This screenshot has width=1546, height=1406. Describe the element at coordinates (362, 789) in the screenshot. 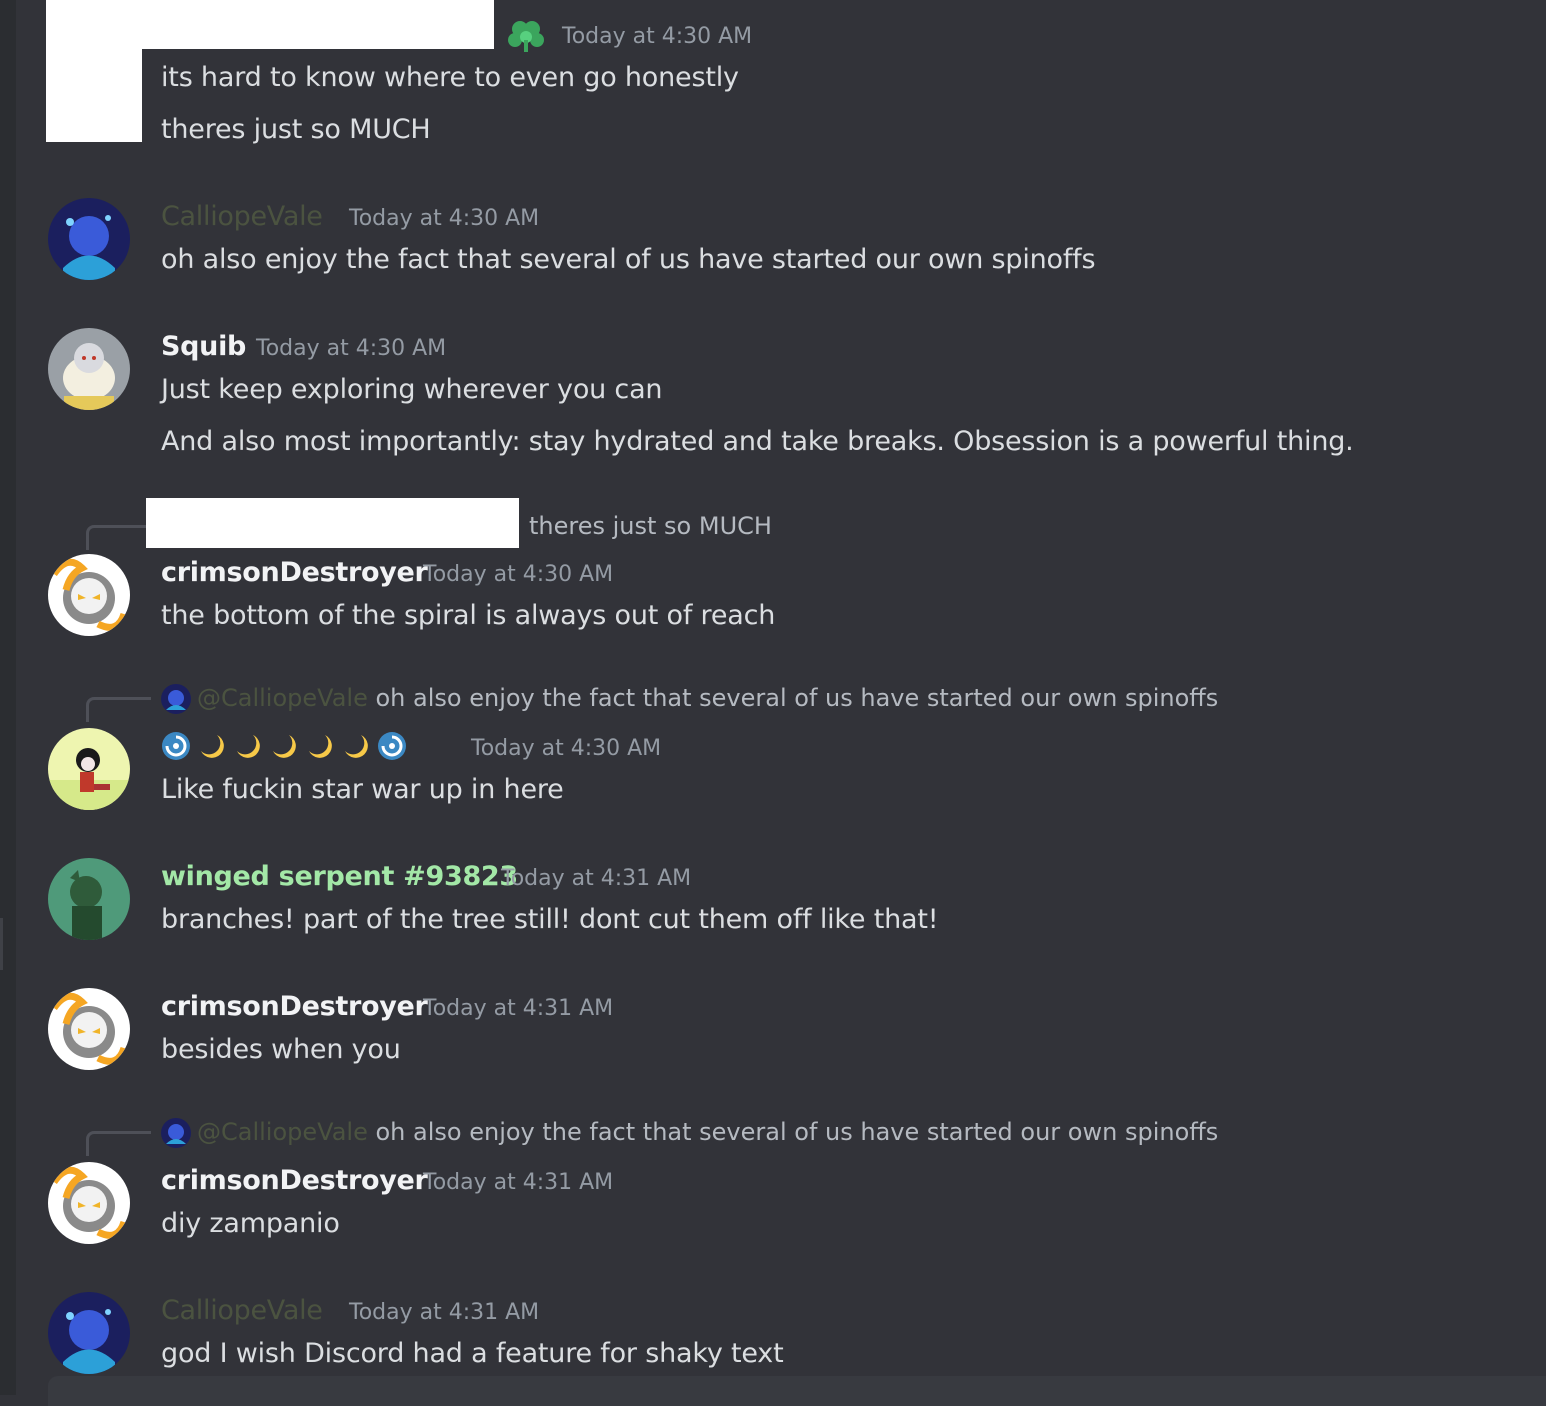

I see `message-text: Like fuckin star war up in here` at that location.